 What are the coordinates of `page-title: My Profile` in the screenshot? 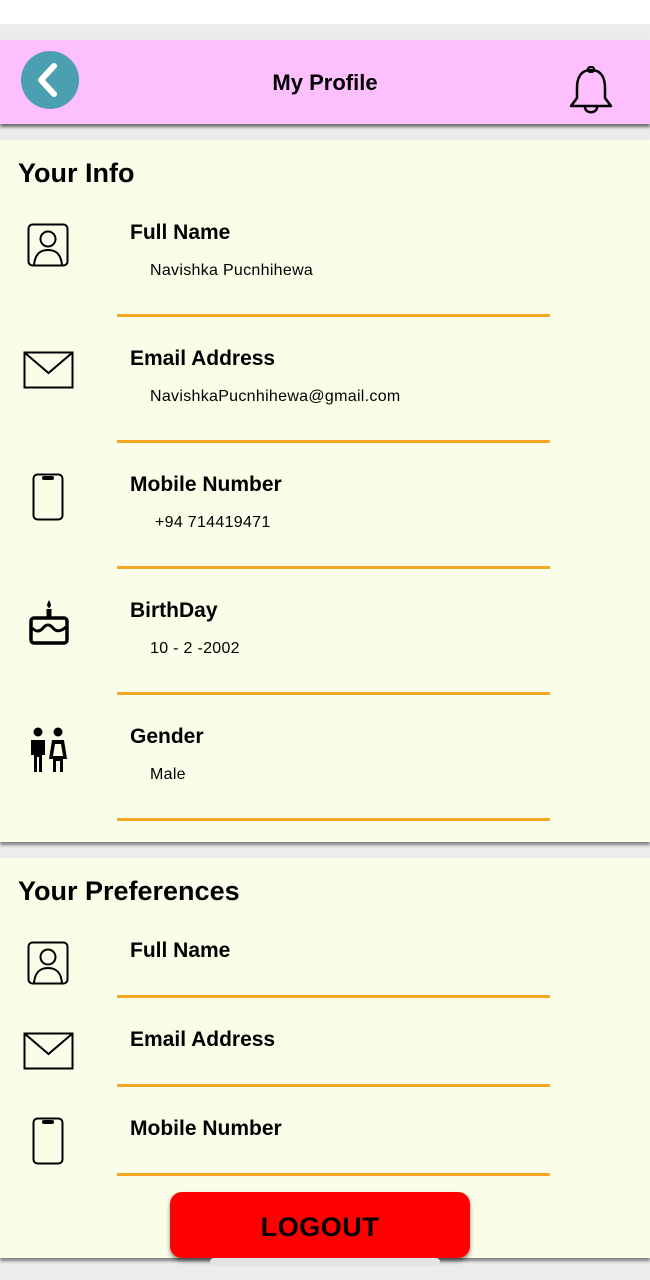 It's located at (325, 82).